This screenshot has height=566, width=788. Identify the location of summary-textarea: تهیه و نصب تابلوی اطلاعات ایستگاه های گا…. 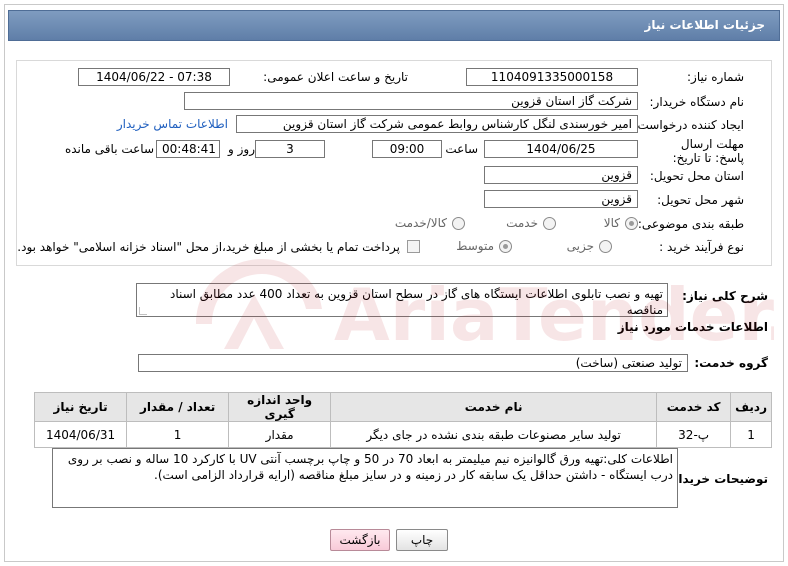
(402, 300).